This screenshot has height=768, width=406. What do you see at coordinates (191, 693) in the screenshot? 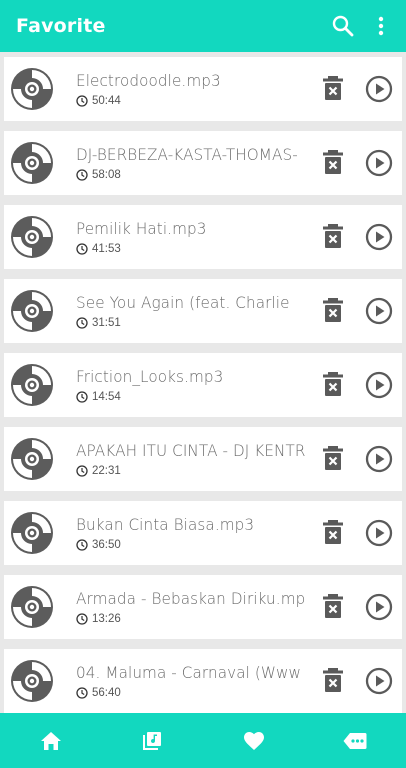
I see `song-duration-row: 56:40` at bounding box center [191, 693].